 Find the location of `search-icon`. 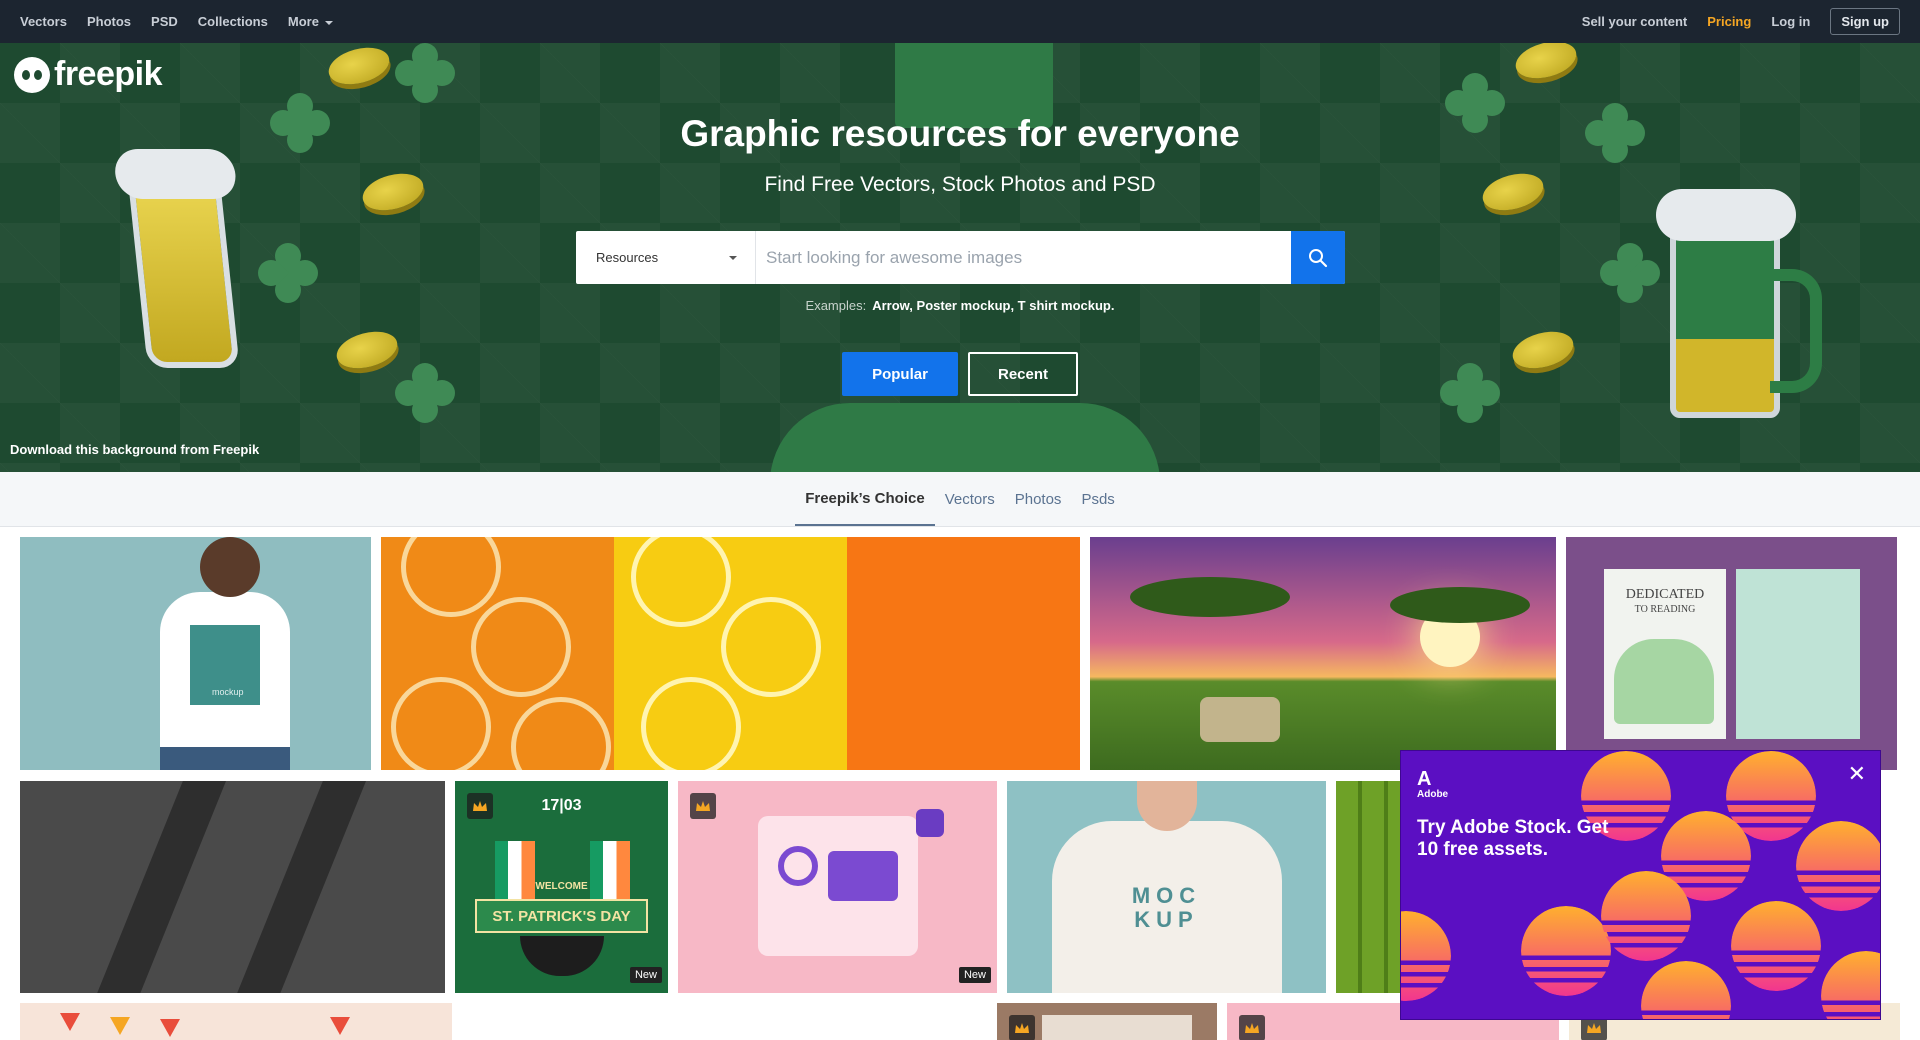

search-icon is located at coordinates (1318, 257).